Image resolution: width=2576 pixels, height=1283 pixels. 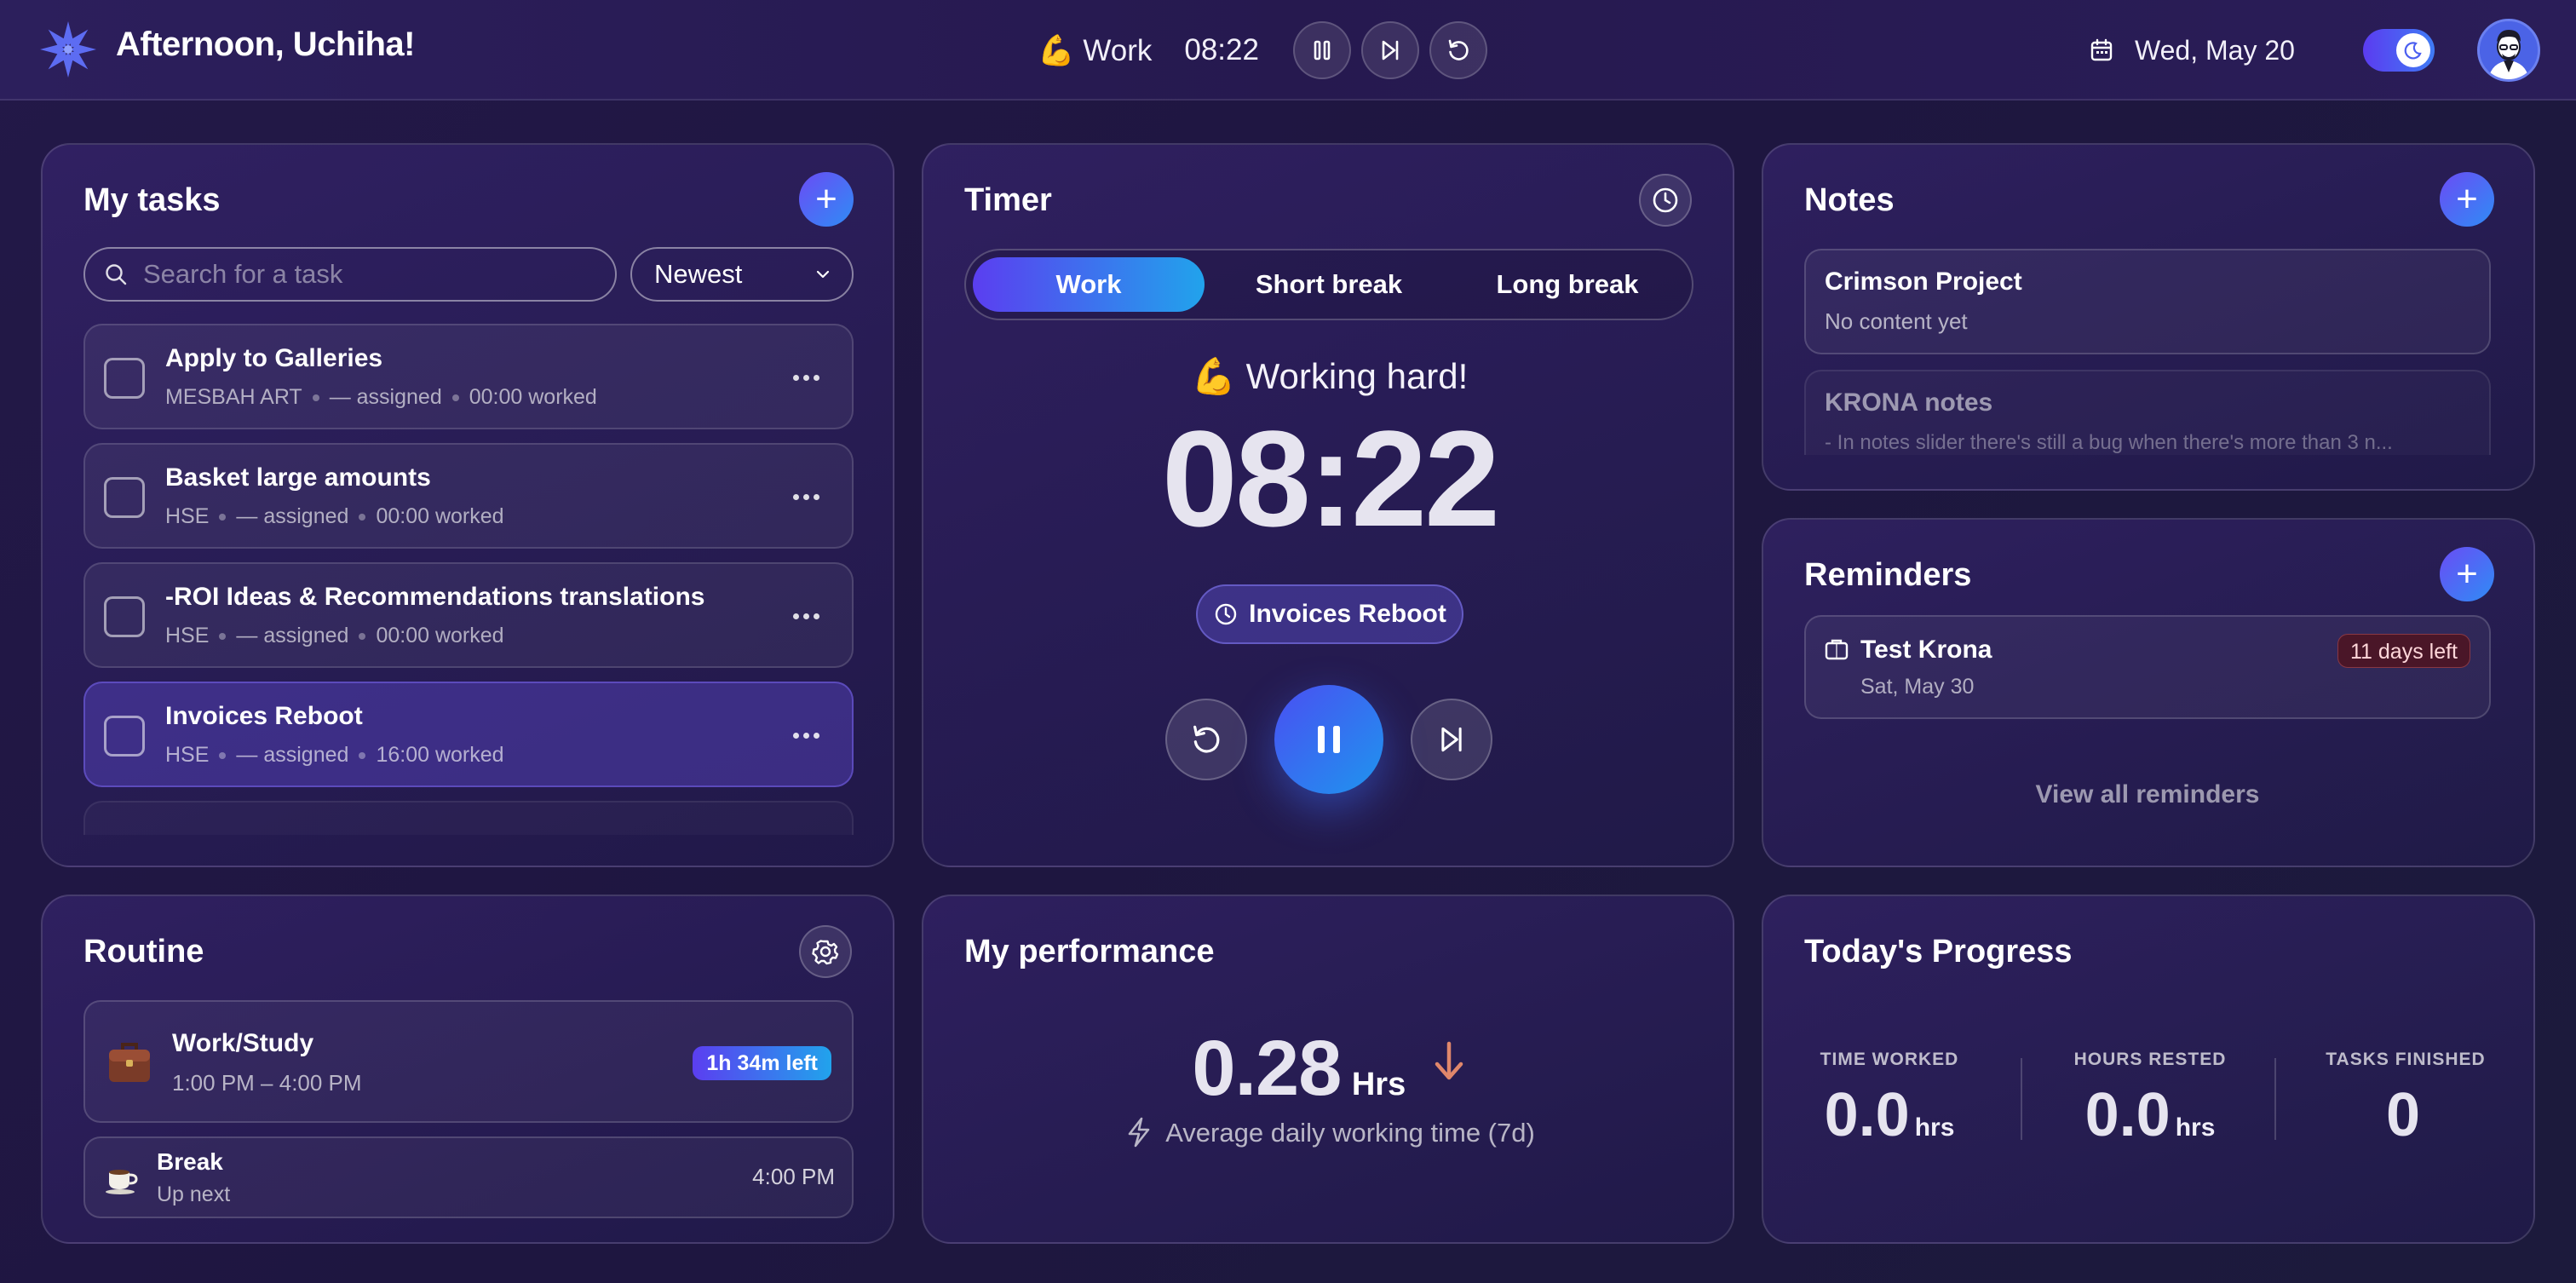 What do you see at coordinates (1458, 50) in the screenshot?
I see `header-reset-button` at bounding box center [1458, 50].